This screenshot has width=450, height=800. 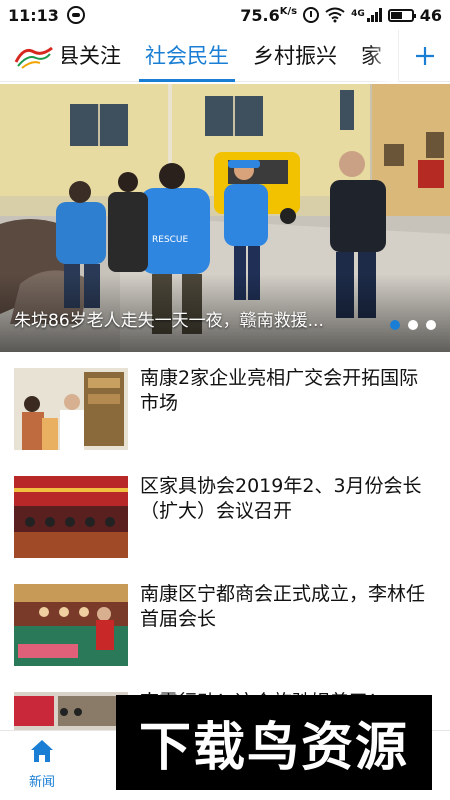 I want to click on network-type: 4G, so click(x=358, y=13).